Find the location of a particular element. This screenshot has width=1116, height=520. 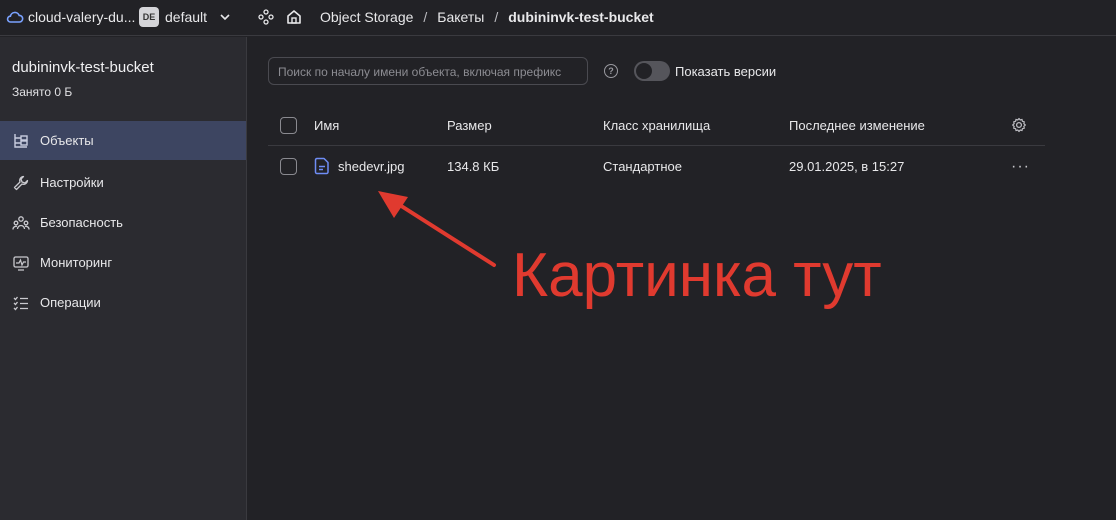

services-icon is located at coordinates (266, 17).